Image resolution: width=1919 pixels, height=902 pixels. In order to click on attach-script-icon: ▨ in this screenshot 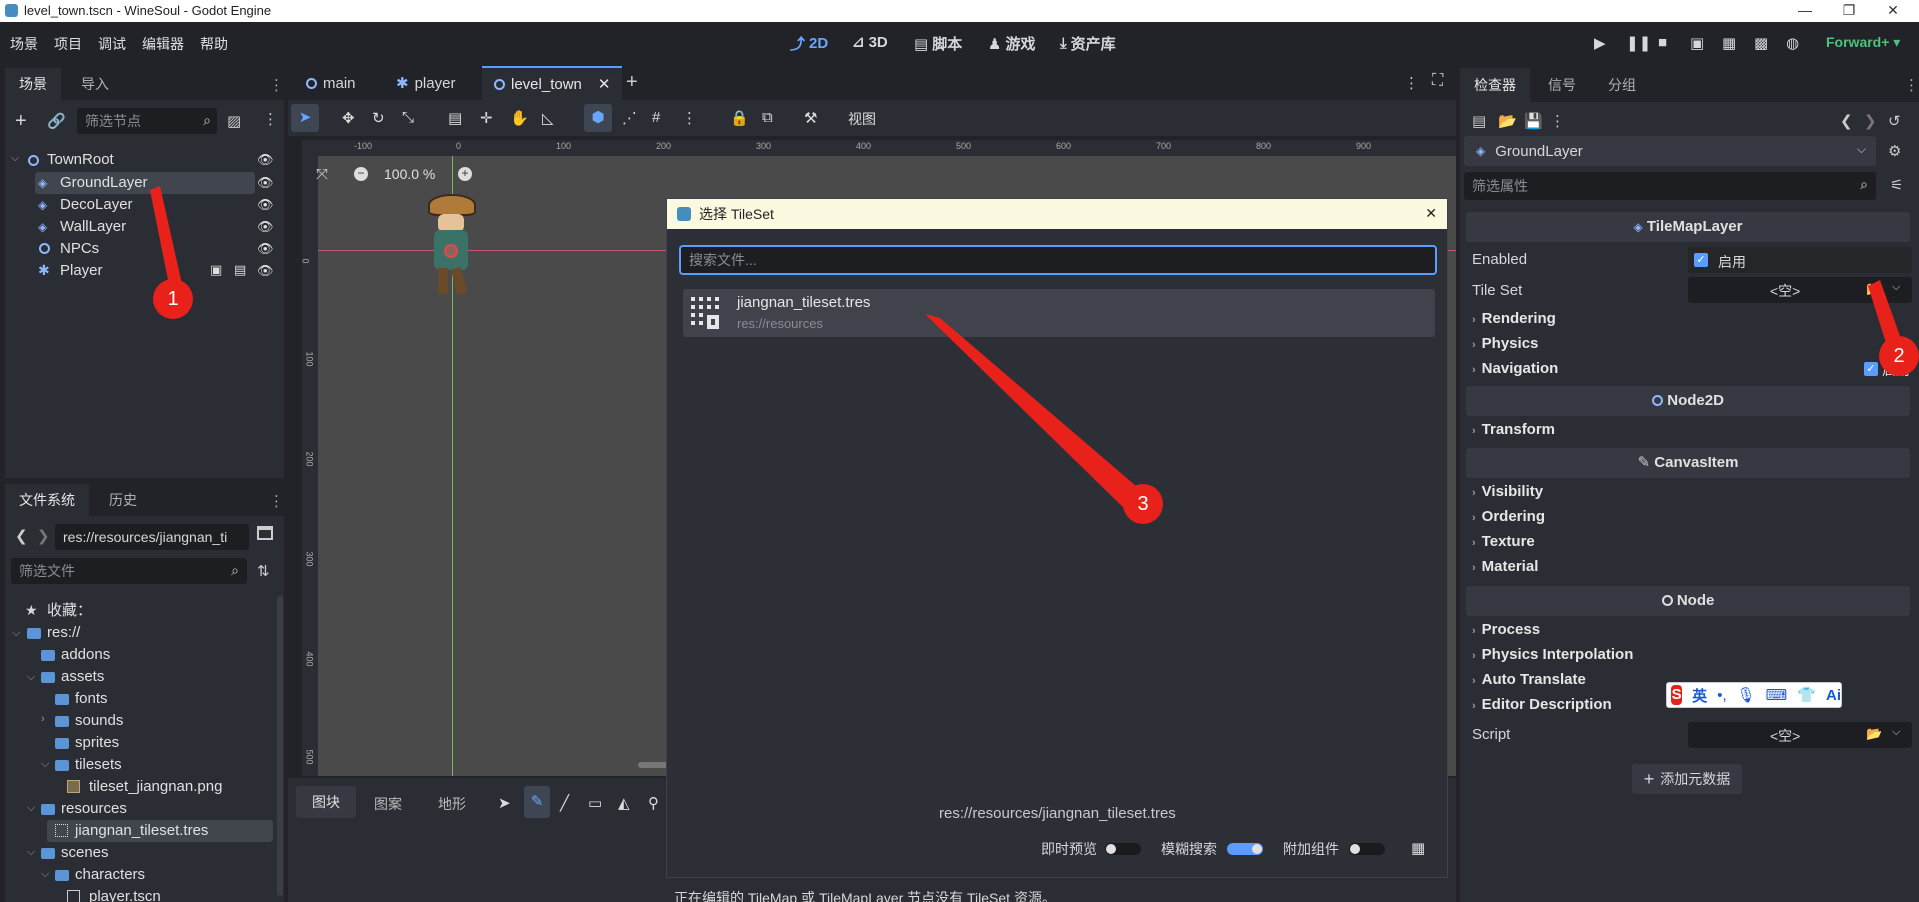, I will do `click(234, 121)`.